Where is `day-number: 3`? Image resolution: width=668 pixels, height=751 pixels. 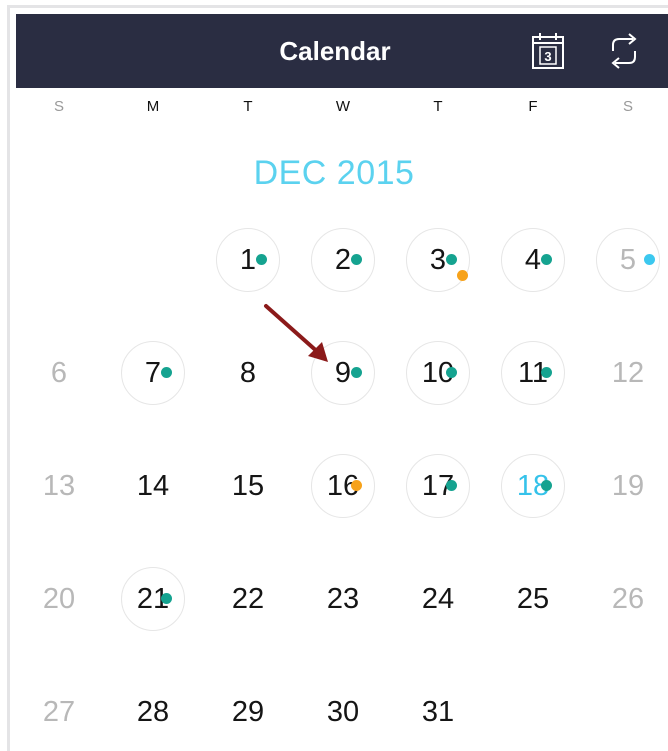
day-number: 3 is located at coordinates (438, 259).